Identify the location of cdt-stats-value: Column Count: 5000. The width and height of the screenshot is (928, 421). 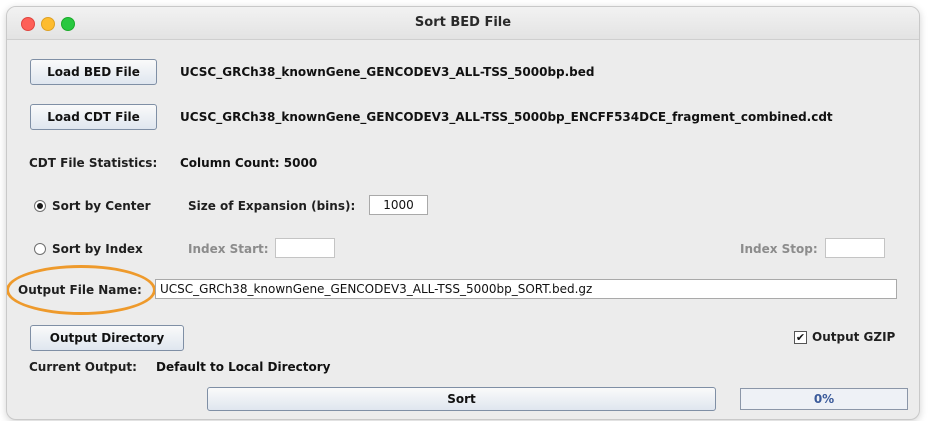
(249, 163).